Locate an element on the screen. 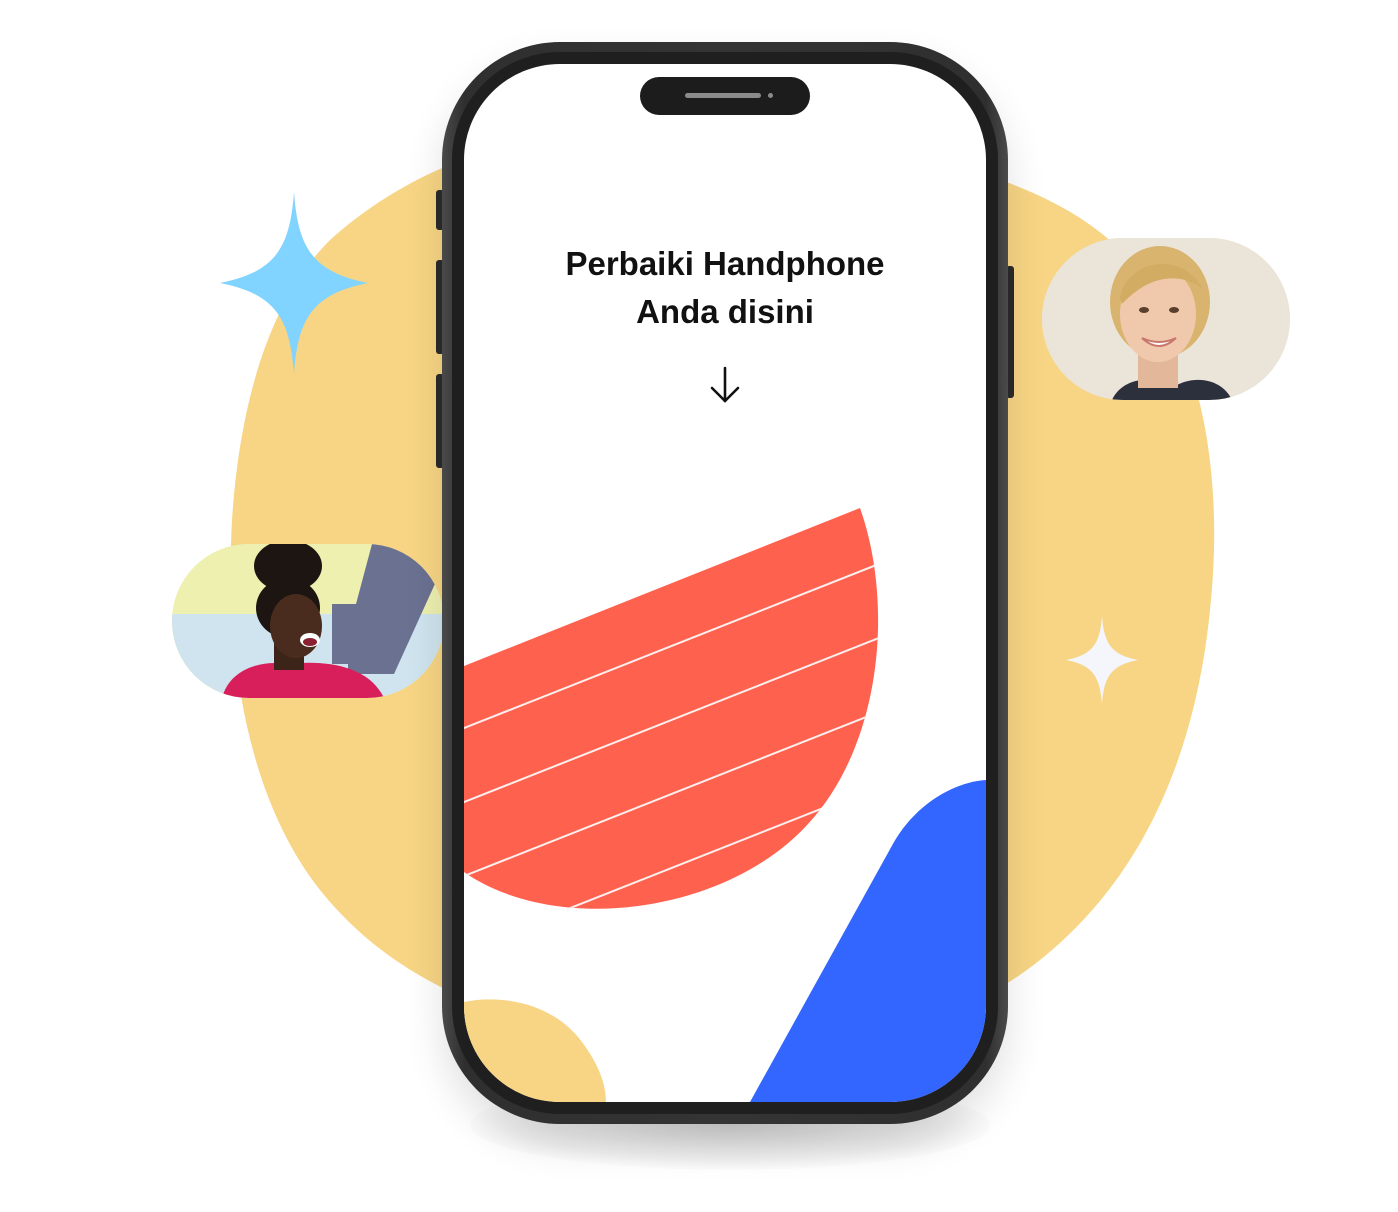 This screenshot has width=1398, height=1212. avatar-left is located at coordinates (308, 621).